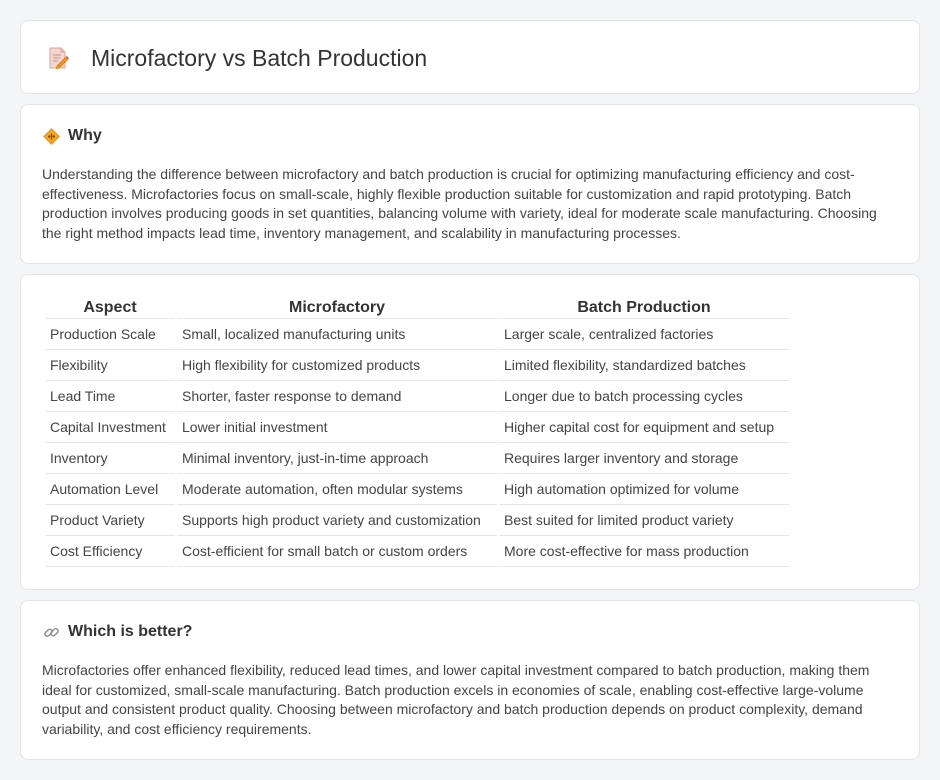 The width and height of the screenshot is (940, 780). Describe the element at coordinates (110, 520) in the screenshot. I see `cell-aspect: Product Variety` at that location.